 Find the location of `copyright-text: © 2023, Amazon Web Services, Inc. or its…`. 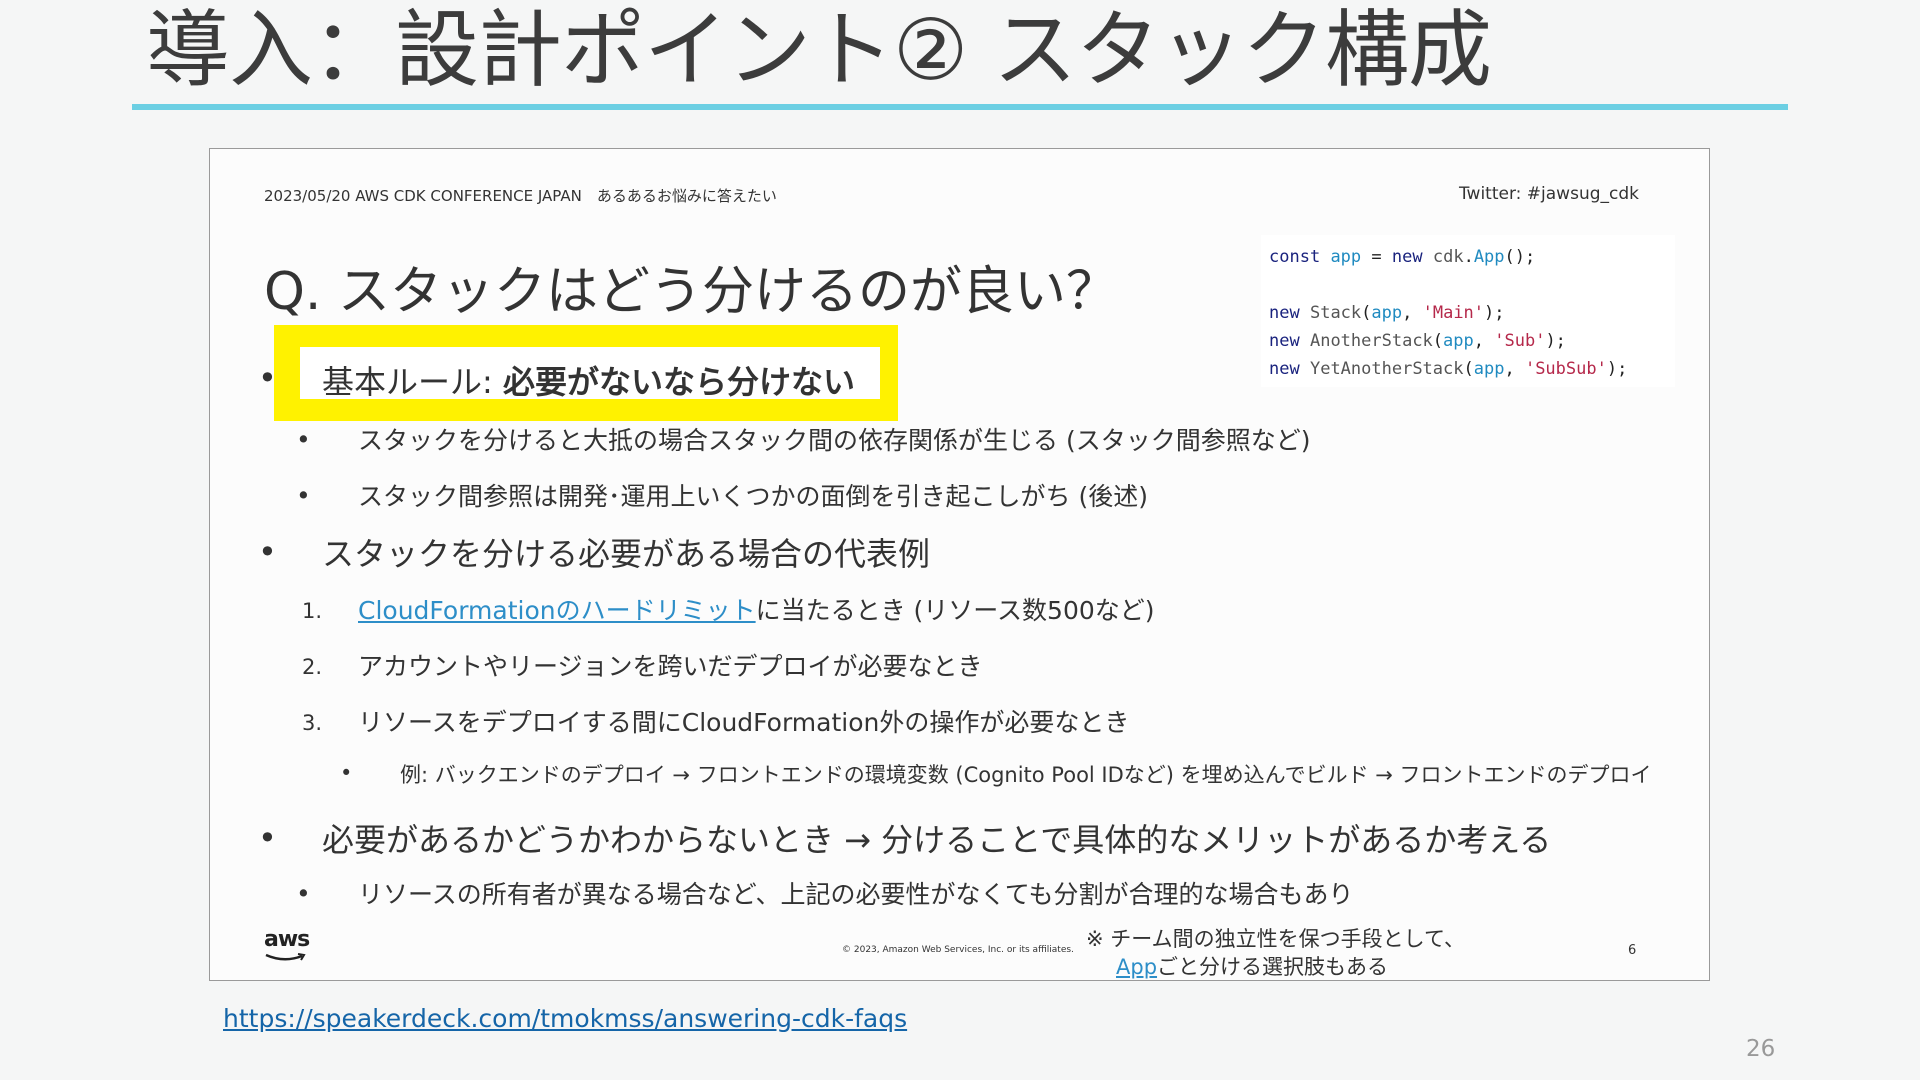

copyright-text: © 2023, Amazon Web Services, Inc. or its… is located at coordinates (958, 950).